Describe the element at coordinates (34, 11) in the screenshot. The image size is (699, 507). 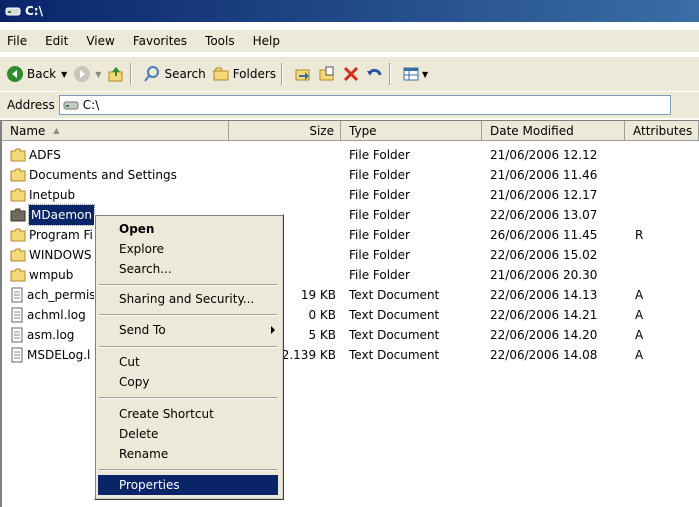
I see `window-title: C:\` at that location.